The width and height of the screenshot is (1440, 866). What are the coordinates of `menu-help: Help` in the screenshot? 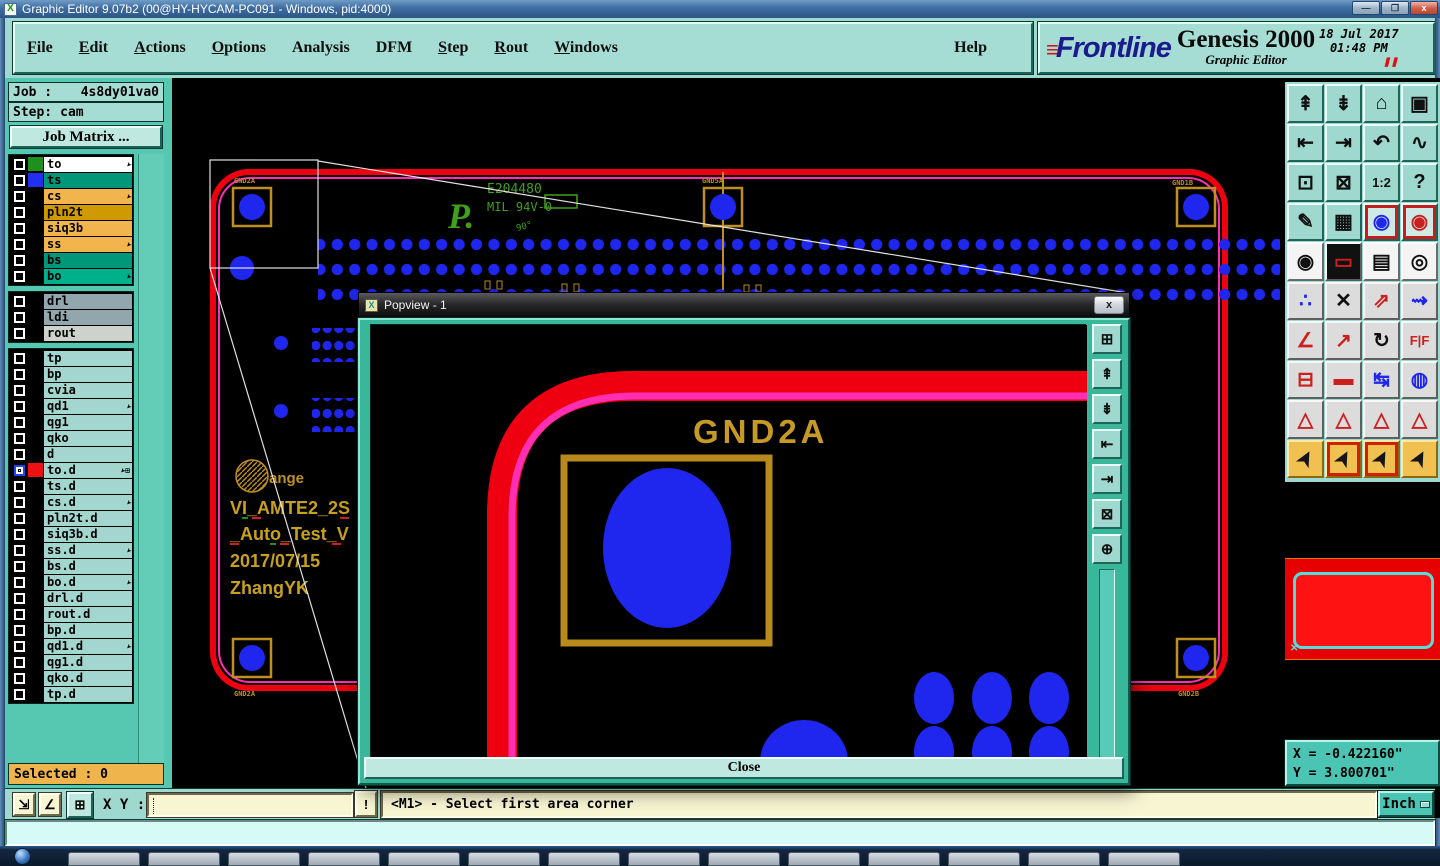 It's located at (970, 48).